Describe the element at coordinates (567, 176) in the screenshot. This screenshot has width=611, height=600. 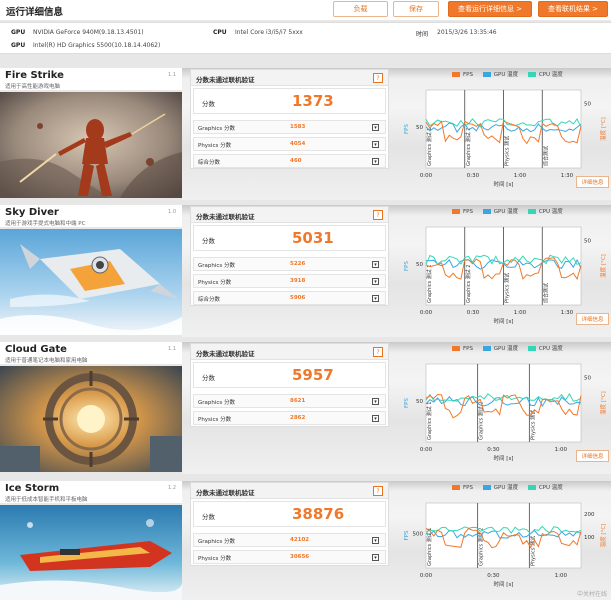
I see `x-tick: 1:30` at that location.